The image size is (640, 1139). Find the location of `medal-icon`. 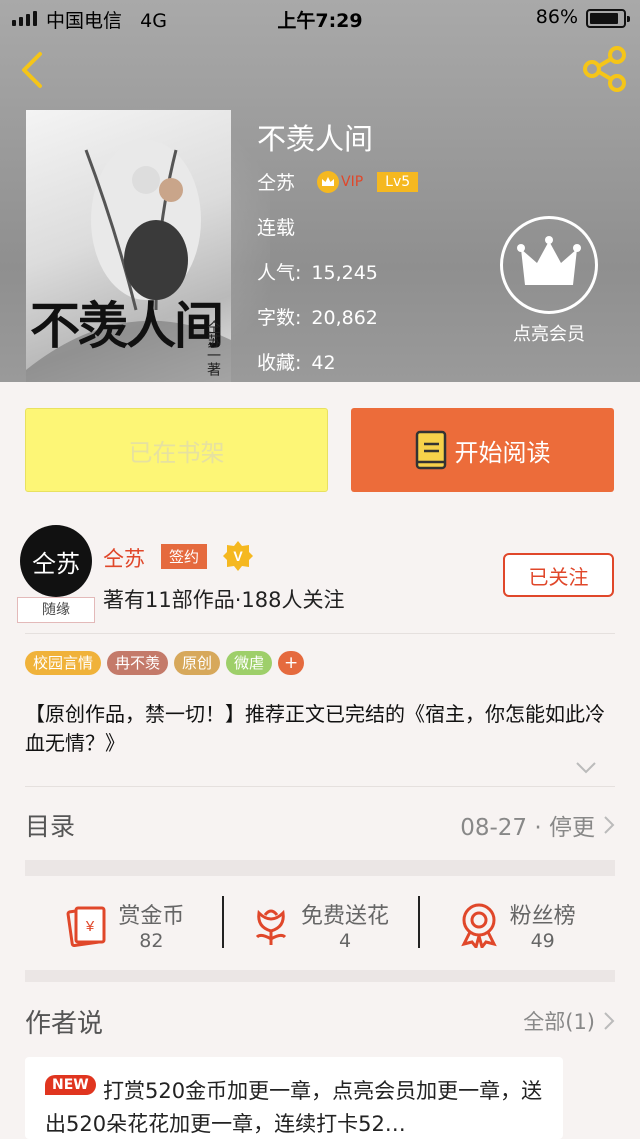

medal-icon is located at coordinates (478, 925).